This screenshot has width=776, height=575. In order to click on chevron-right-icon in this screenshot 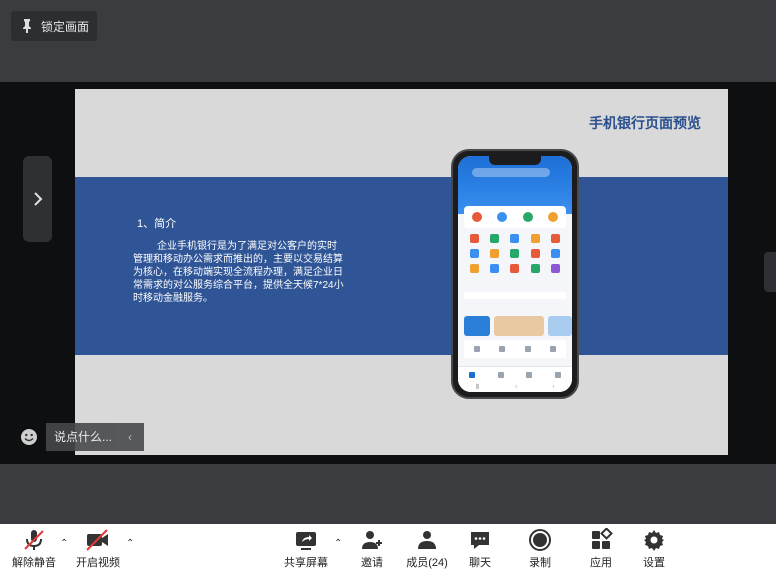, I will do `click(37, 199)`.